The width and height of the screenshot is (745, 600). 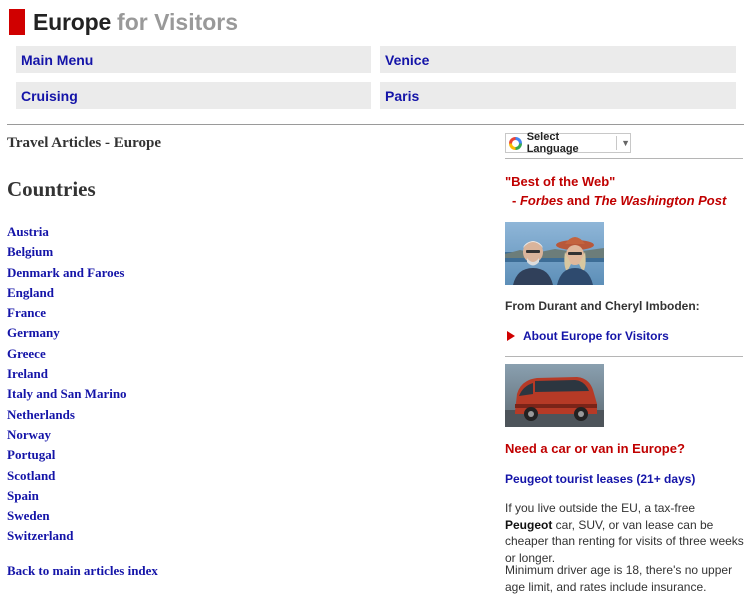 I want to click on logo-red-block, so click(x=17, y=22).